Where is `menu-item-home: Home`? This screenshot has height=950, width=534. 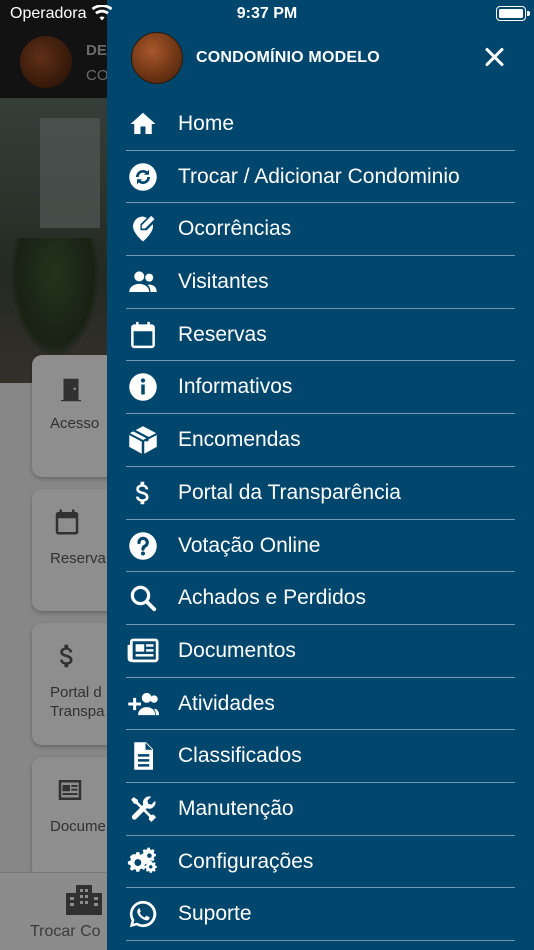
menu-item-home: Home is located at coordinates (320, 124).